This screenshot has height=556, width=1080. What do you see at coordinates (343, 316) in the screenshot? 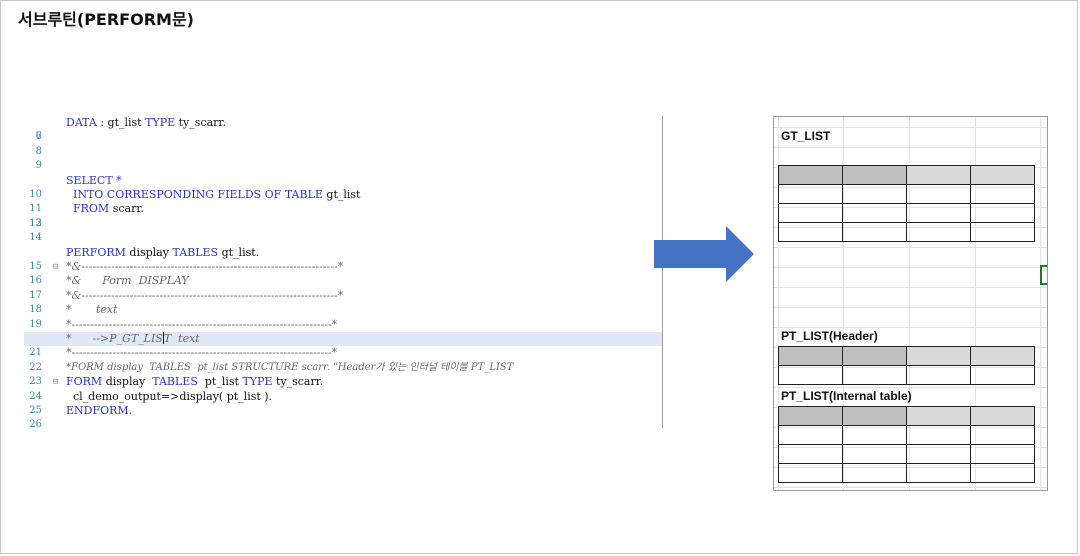
I see `code-line: 19 * text` at bounding box center [343, 316].